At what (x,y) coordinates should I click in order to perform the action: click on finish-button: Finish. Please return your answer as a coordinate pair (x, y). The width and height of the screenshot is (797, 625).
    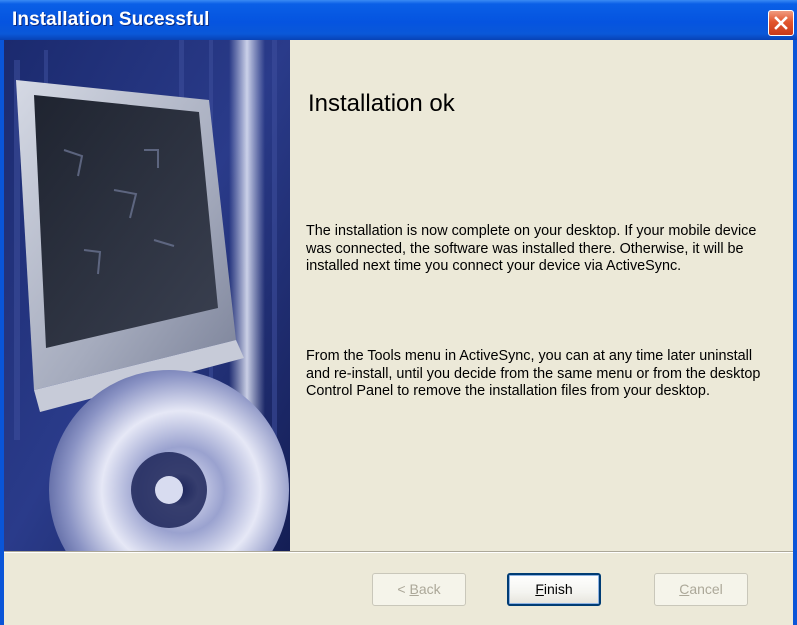
    Looking at the image, I should click on (554, 589).